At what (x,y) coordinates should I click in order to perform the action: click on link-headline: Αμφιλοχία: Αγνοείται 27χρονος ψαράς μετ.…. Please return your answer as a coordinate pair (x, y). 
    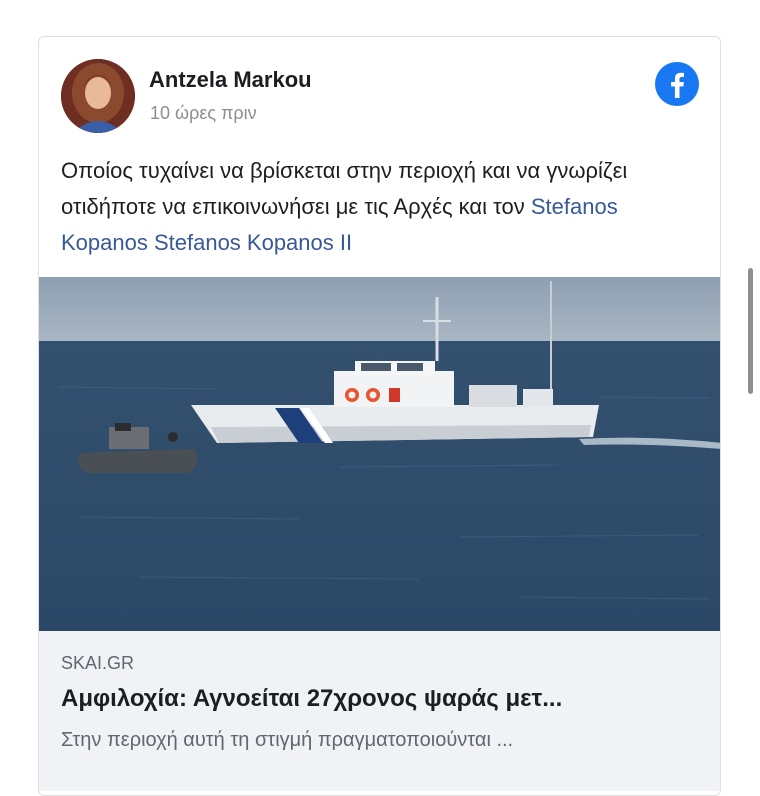
    Looking at the image, I should click on (381, 699).